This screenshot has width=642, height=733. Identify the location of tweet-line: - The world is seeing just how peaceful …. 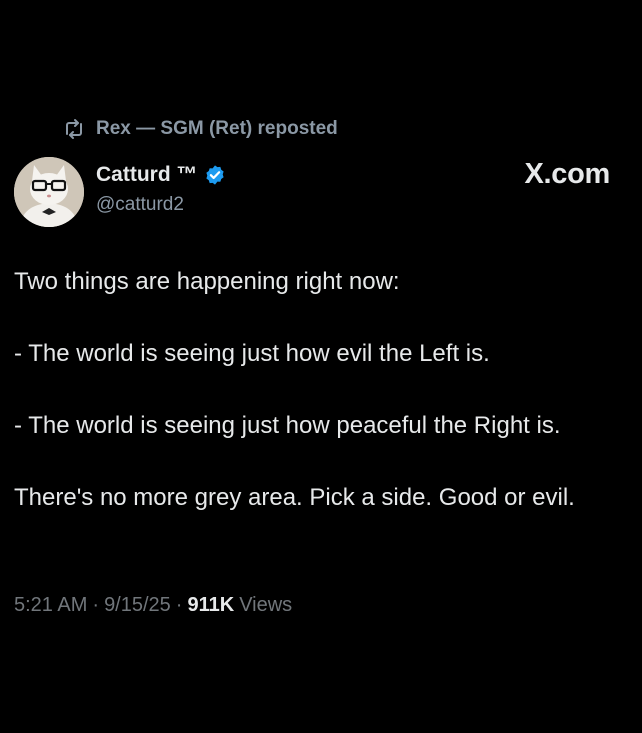
(287, 425).